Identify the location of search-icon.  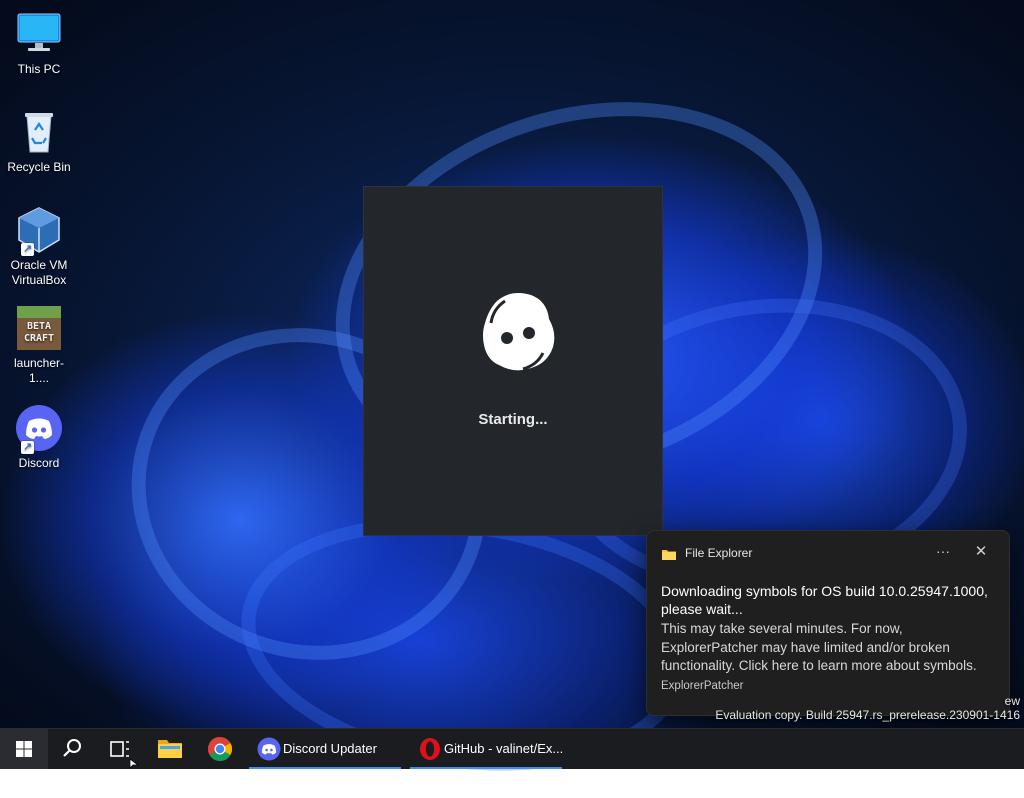
(72, 748).